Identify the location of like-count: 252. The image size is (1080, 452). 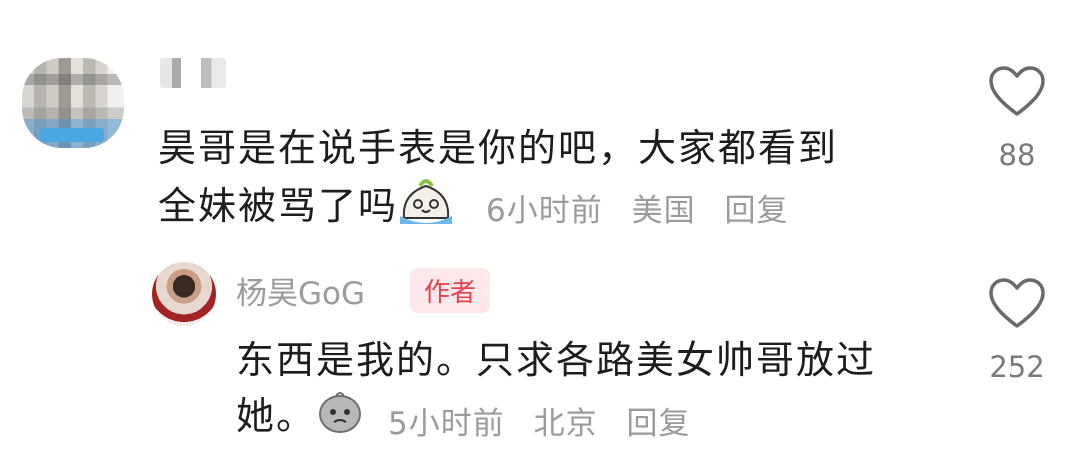
(1017, 367).